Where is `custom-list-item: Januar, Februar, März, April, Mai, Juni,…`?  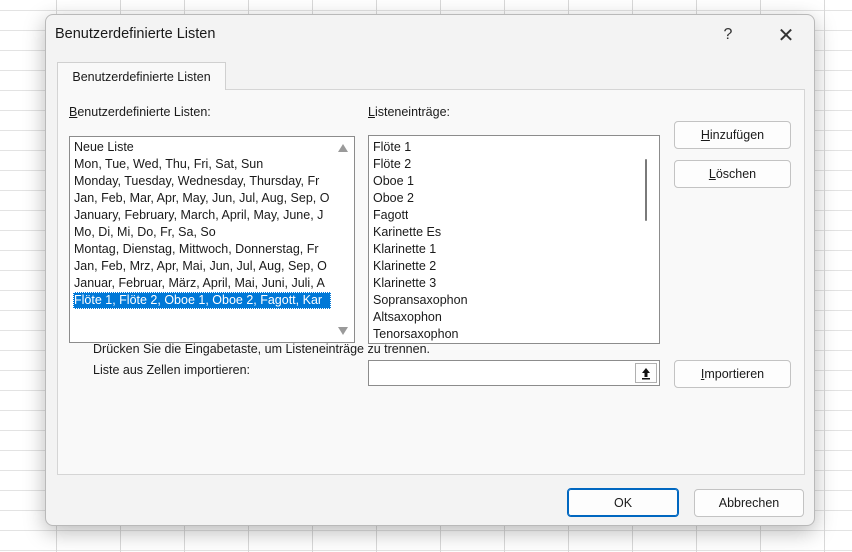
custom-list-item: Januar, Februar, März, April, Mai, Juni,… is located at coordinates (202, 283).